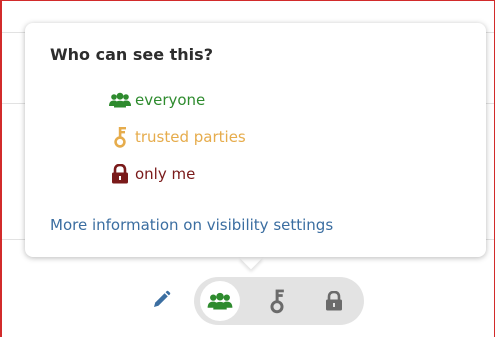 Image resolution: width=495 pixels, height=337 pixels. I want to click on option-label-only-me: only me, so click(165, 174).